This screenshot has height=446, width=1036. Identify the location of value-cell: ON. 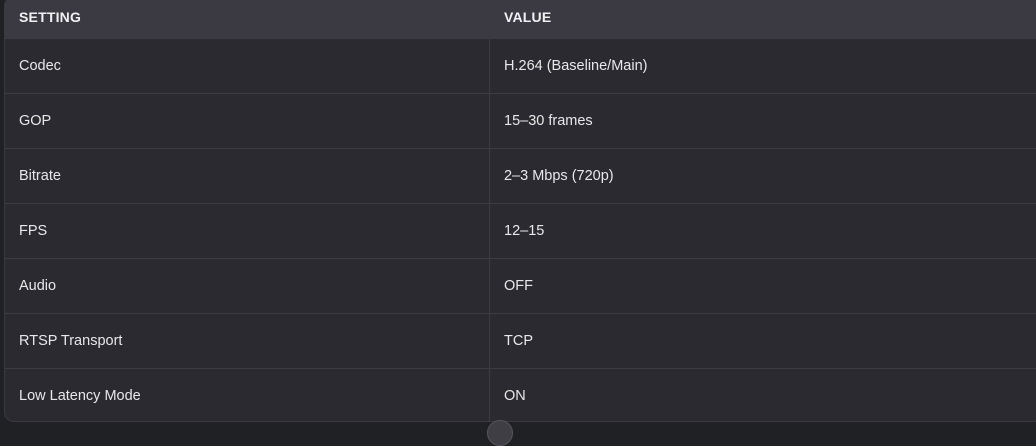
(515, 396).